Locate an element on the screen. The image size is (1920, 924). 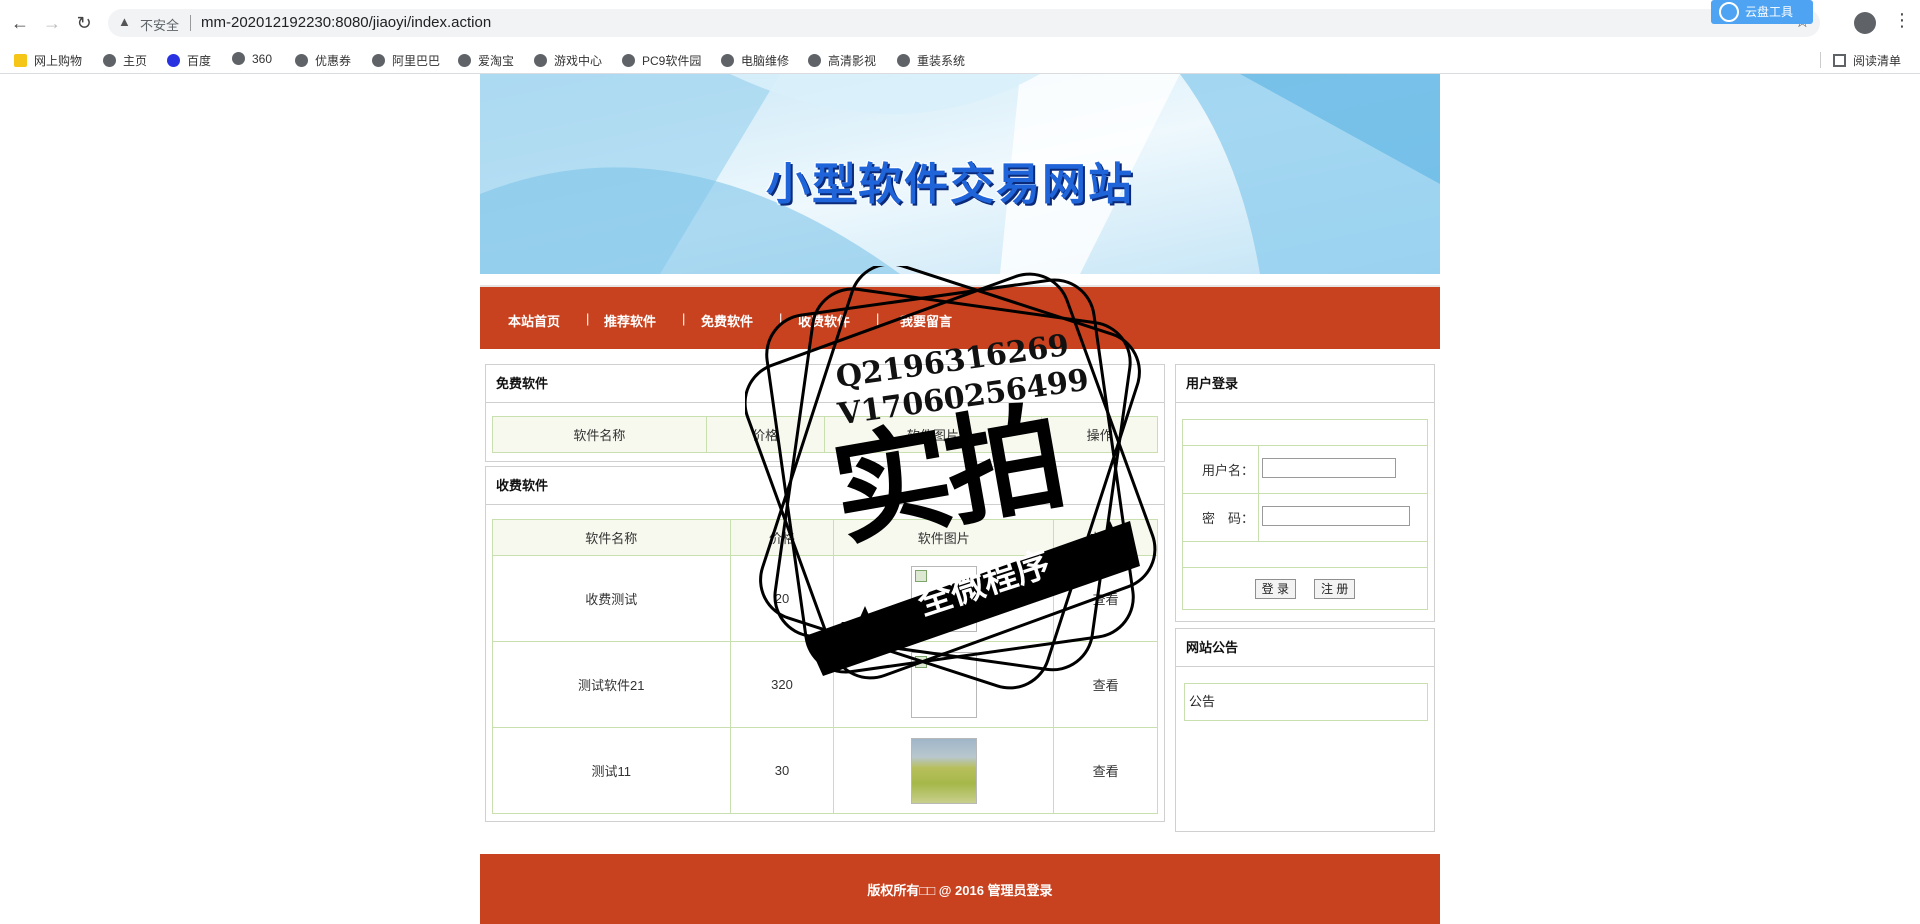
site-banner: 小型软件交易网站 is located at coordinates (960, 174).